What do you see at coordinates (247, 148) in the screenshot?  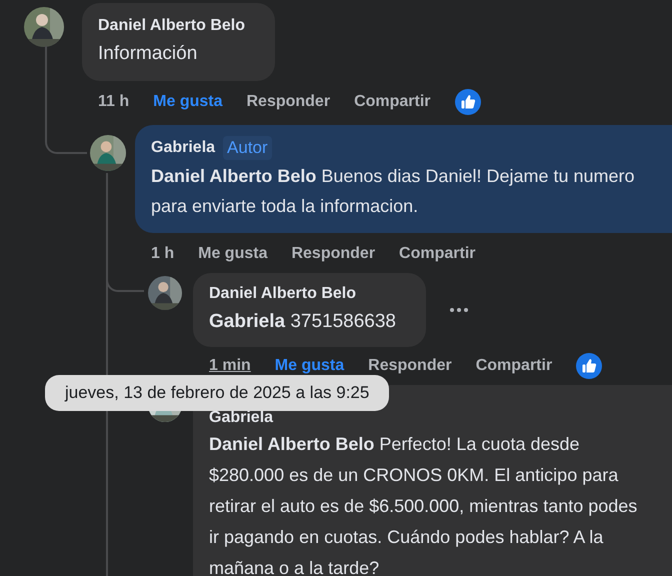 I see `author-badge: Autor` at bounding box center [247, 148].